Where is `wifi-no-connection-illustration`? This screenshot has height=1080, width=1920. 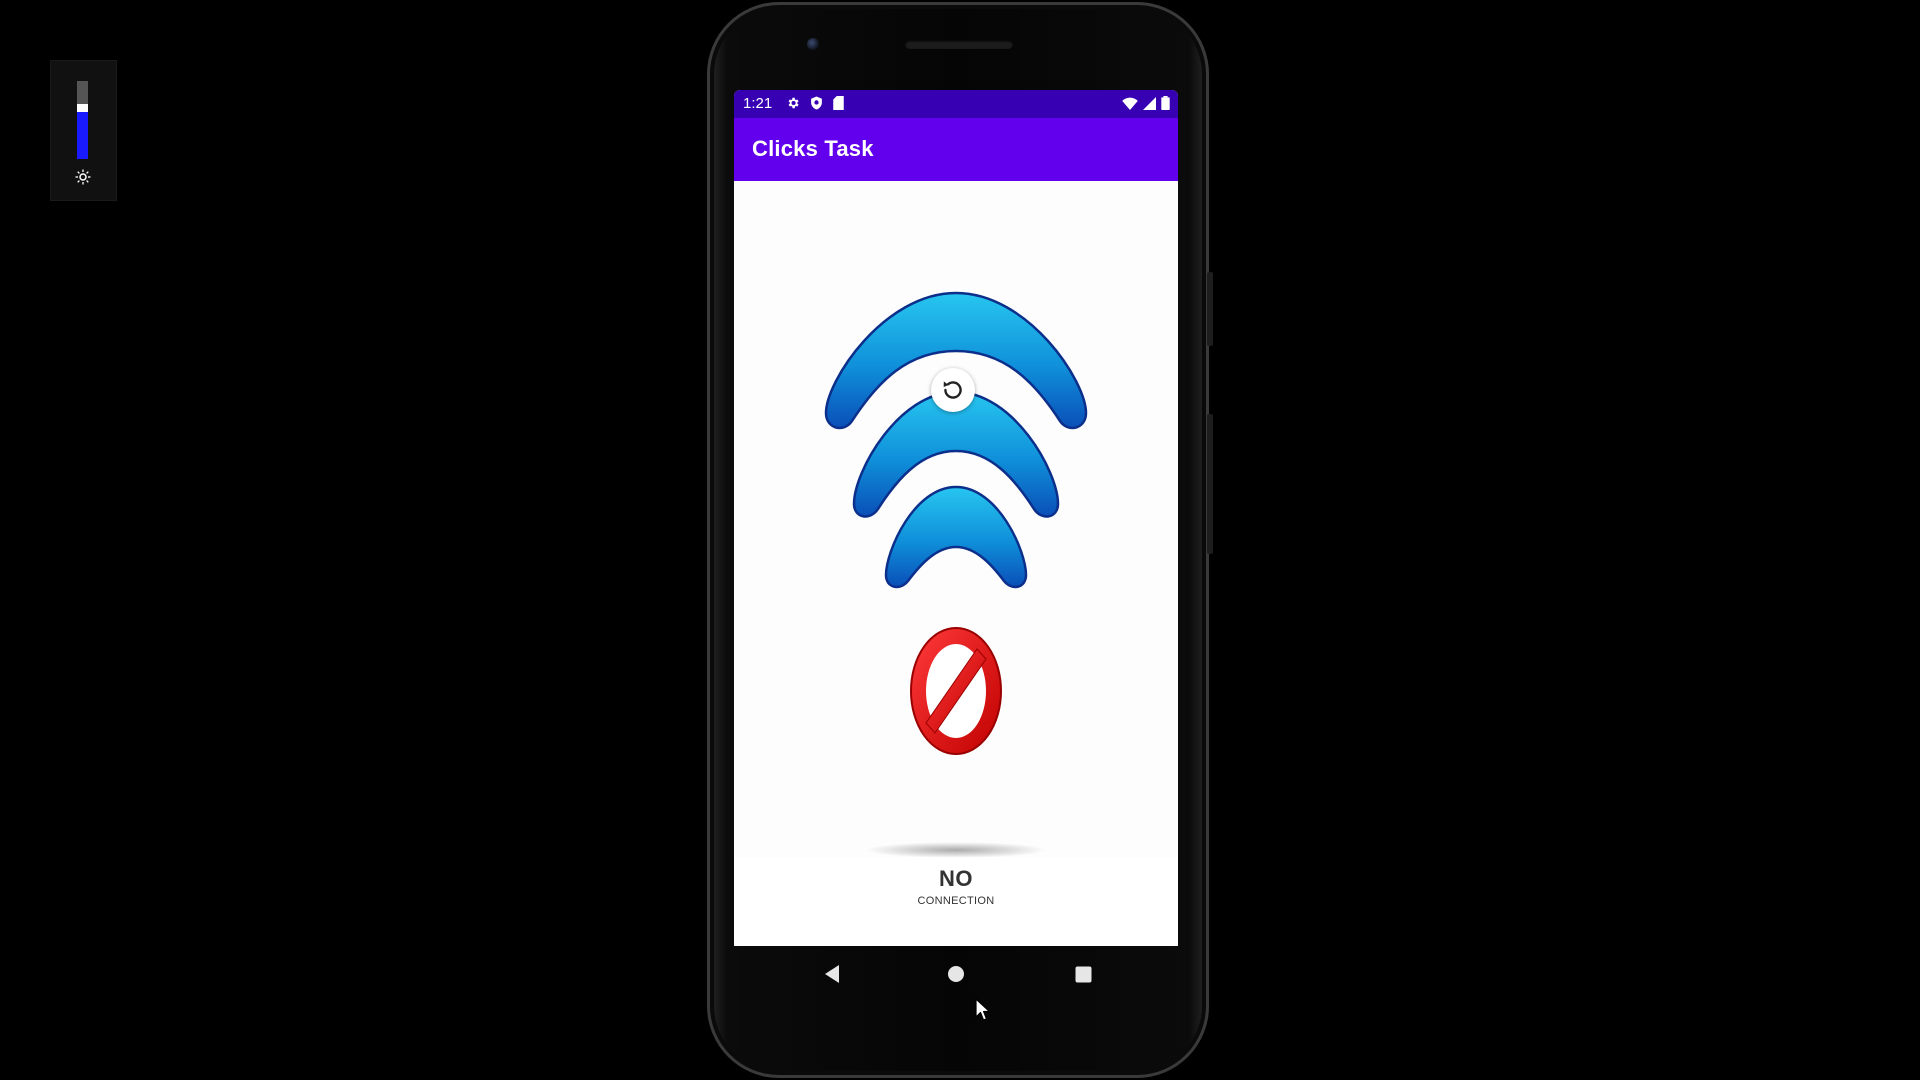 wifi-no-connection-illustration is located at coordinates (956, 519).